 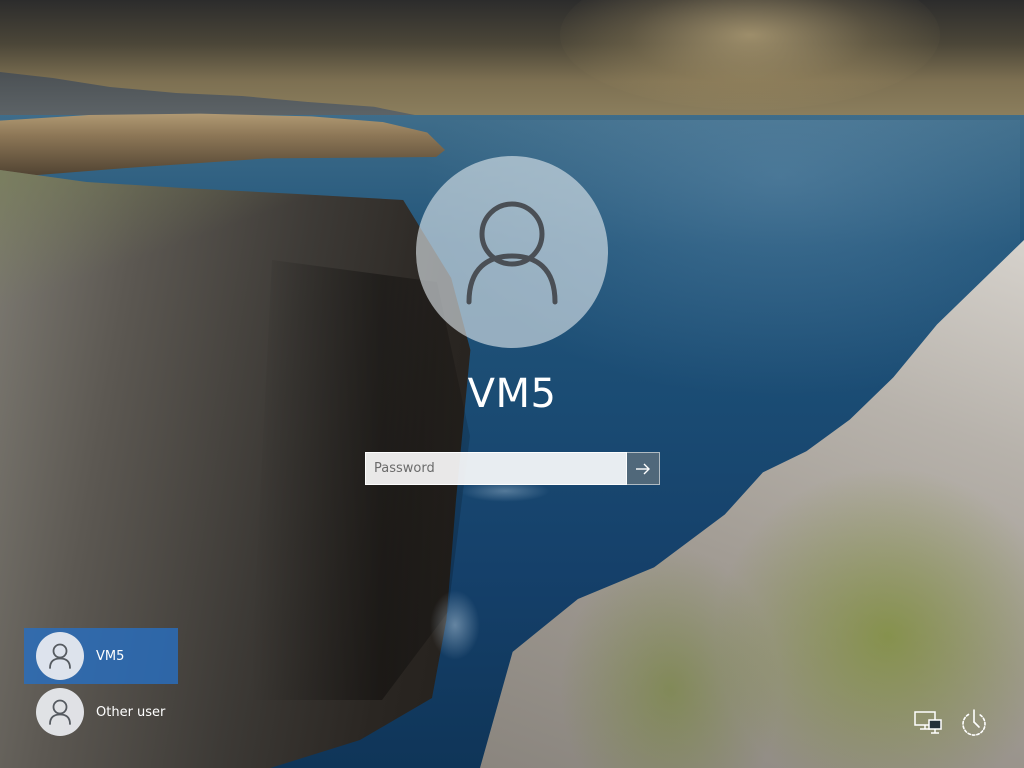 I want to click on submit-button, so click(x=643, y=468).